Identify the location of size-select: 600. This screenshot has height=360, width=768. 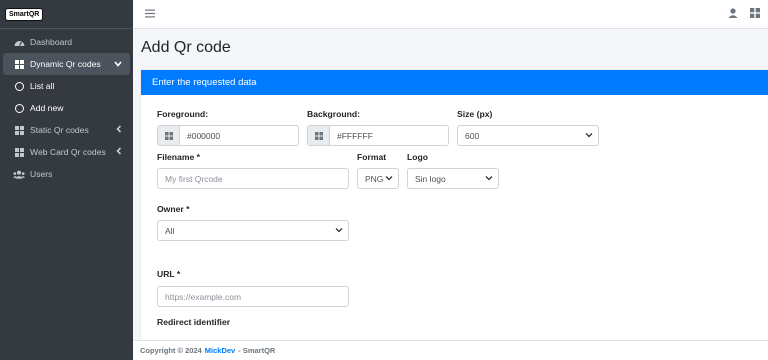
(528, 135).